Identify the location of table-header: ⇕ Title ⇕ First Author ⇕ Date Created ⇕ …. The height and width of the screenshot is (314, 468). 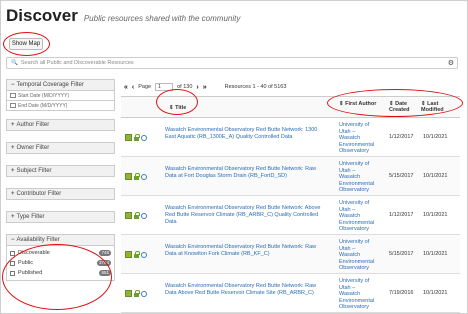
(290, 107).